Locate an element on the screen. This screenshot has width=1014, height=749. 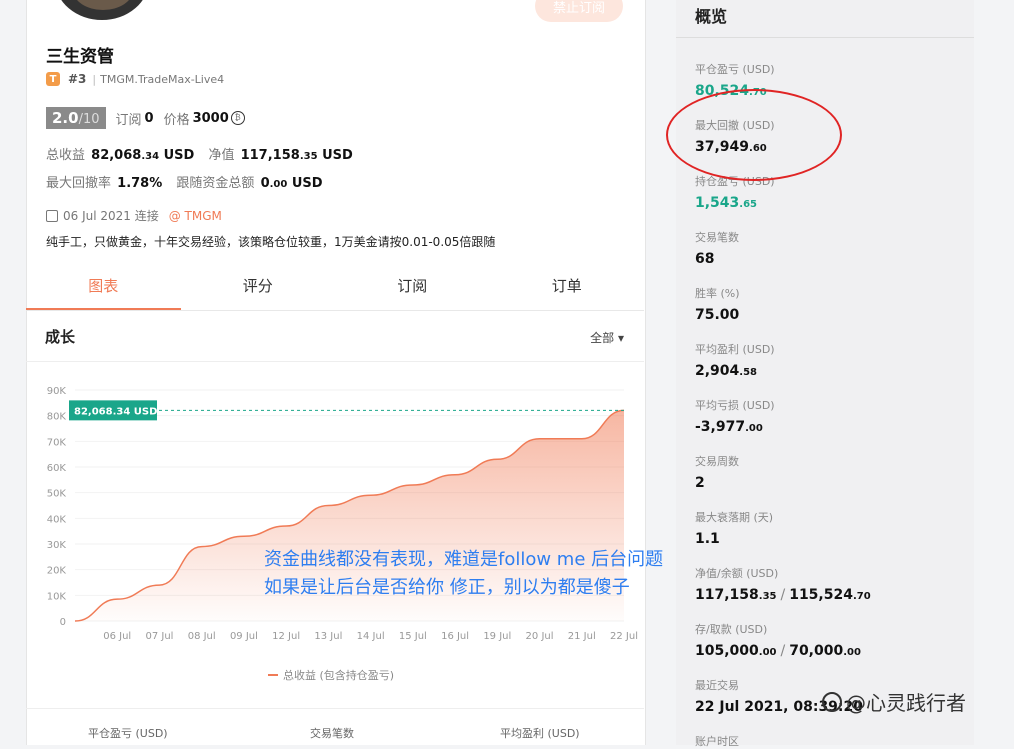
x-tick-label: 16 Jul is located at coordinates (455, 636).